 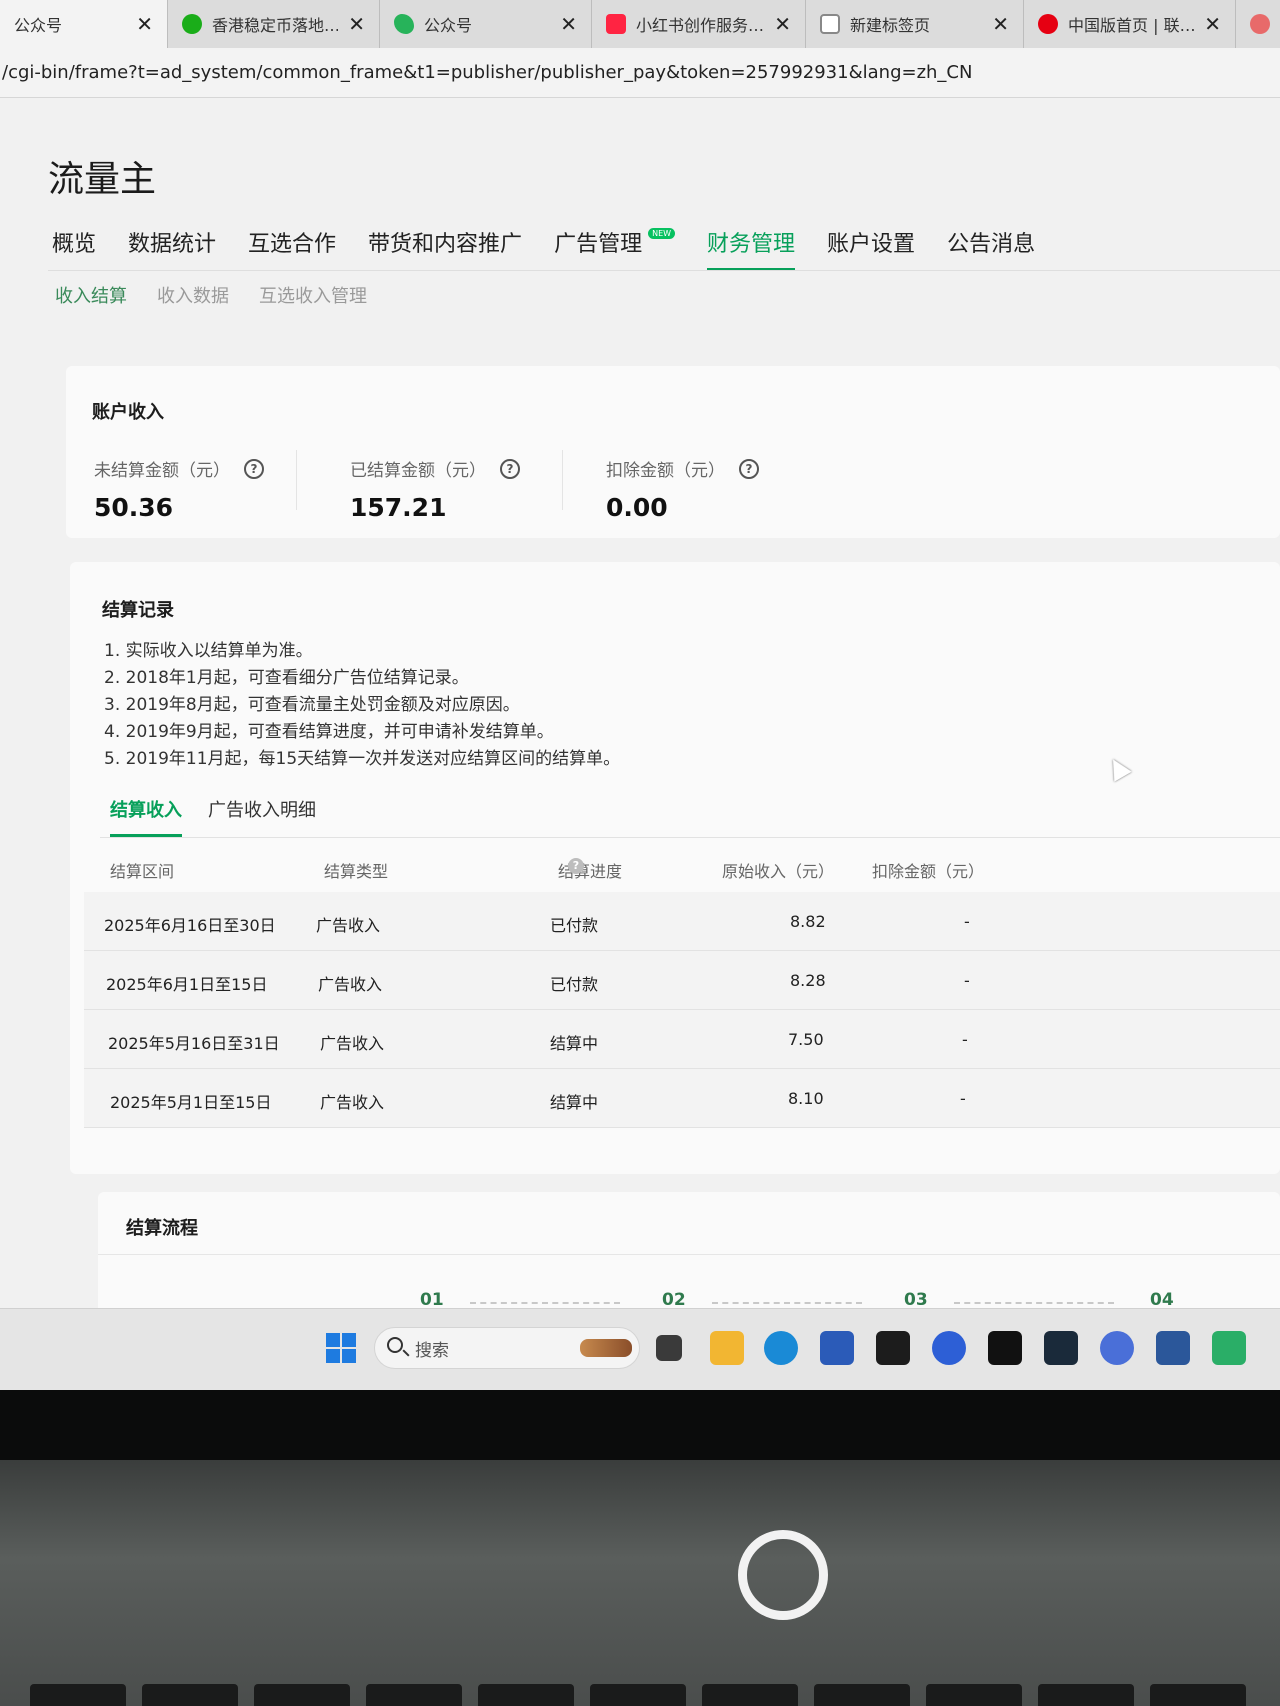 What do you see at coordinates (640, 1425) in the screenshot?
I see `laptop-bezel` at bounding box center [640, 1425].